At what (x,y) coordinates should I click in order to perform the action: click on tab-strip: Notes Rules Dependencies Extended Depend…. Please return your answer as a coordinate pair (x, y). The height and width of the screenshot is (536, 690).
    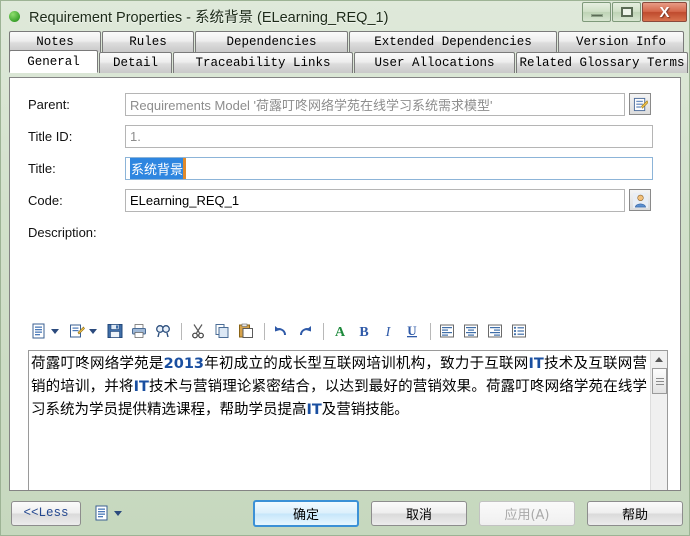
    Looking at the image, I should click on (348, 54).